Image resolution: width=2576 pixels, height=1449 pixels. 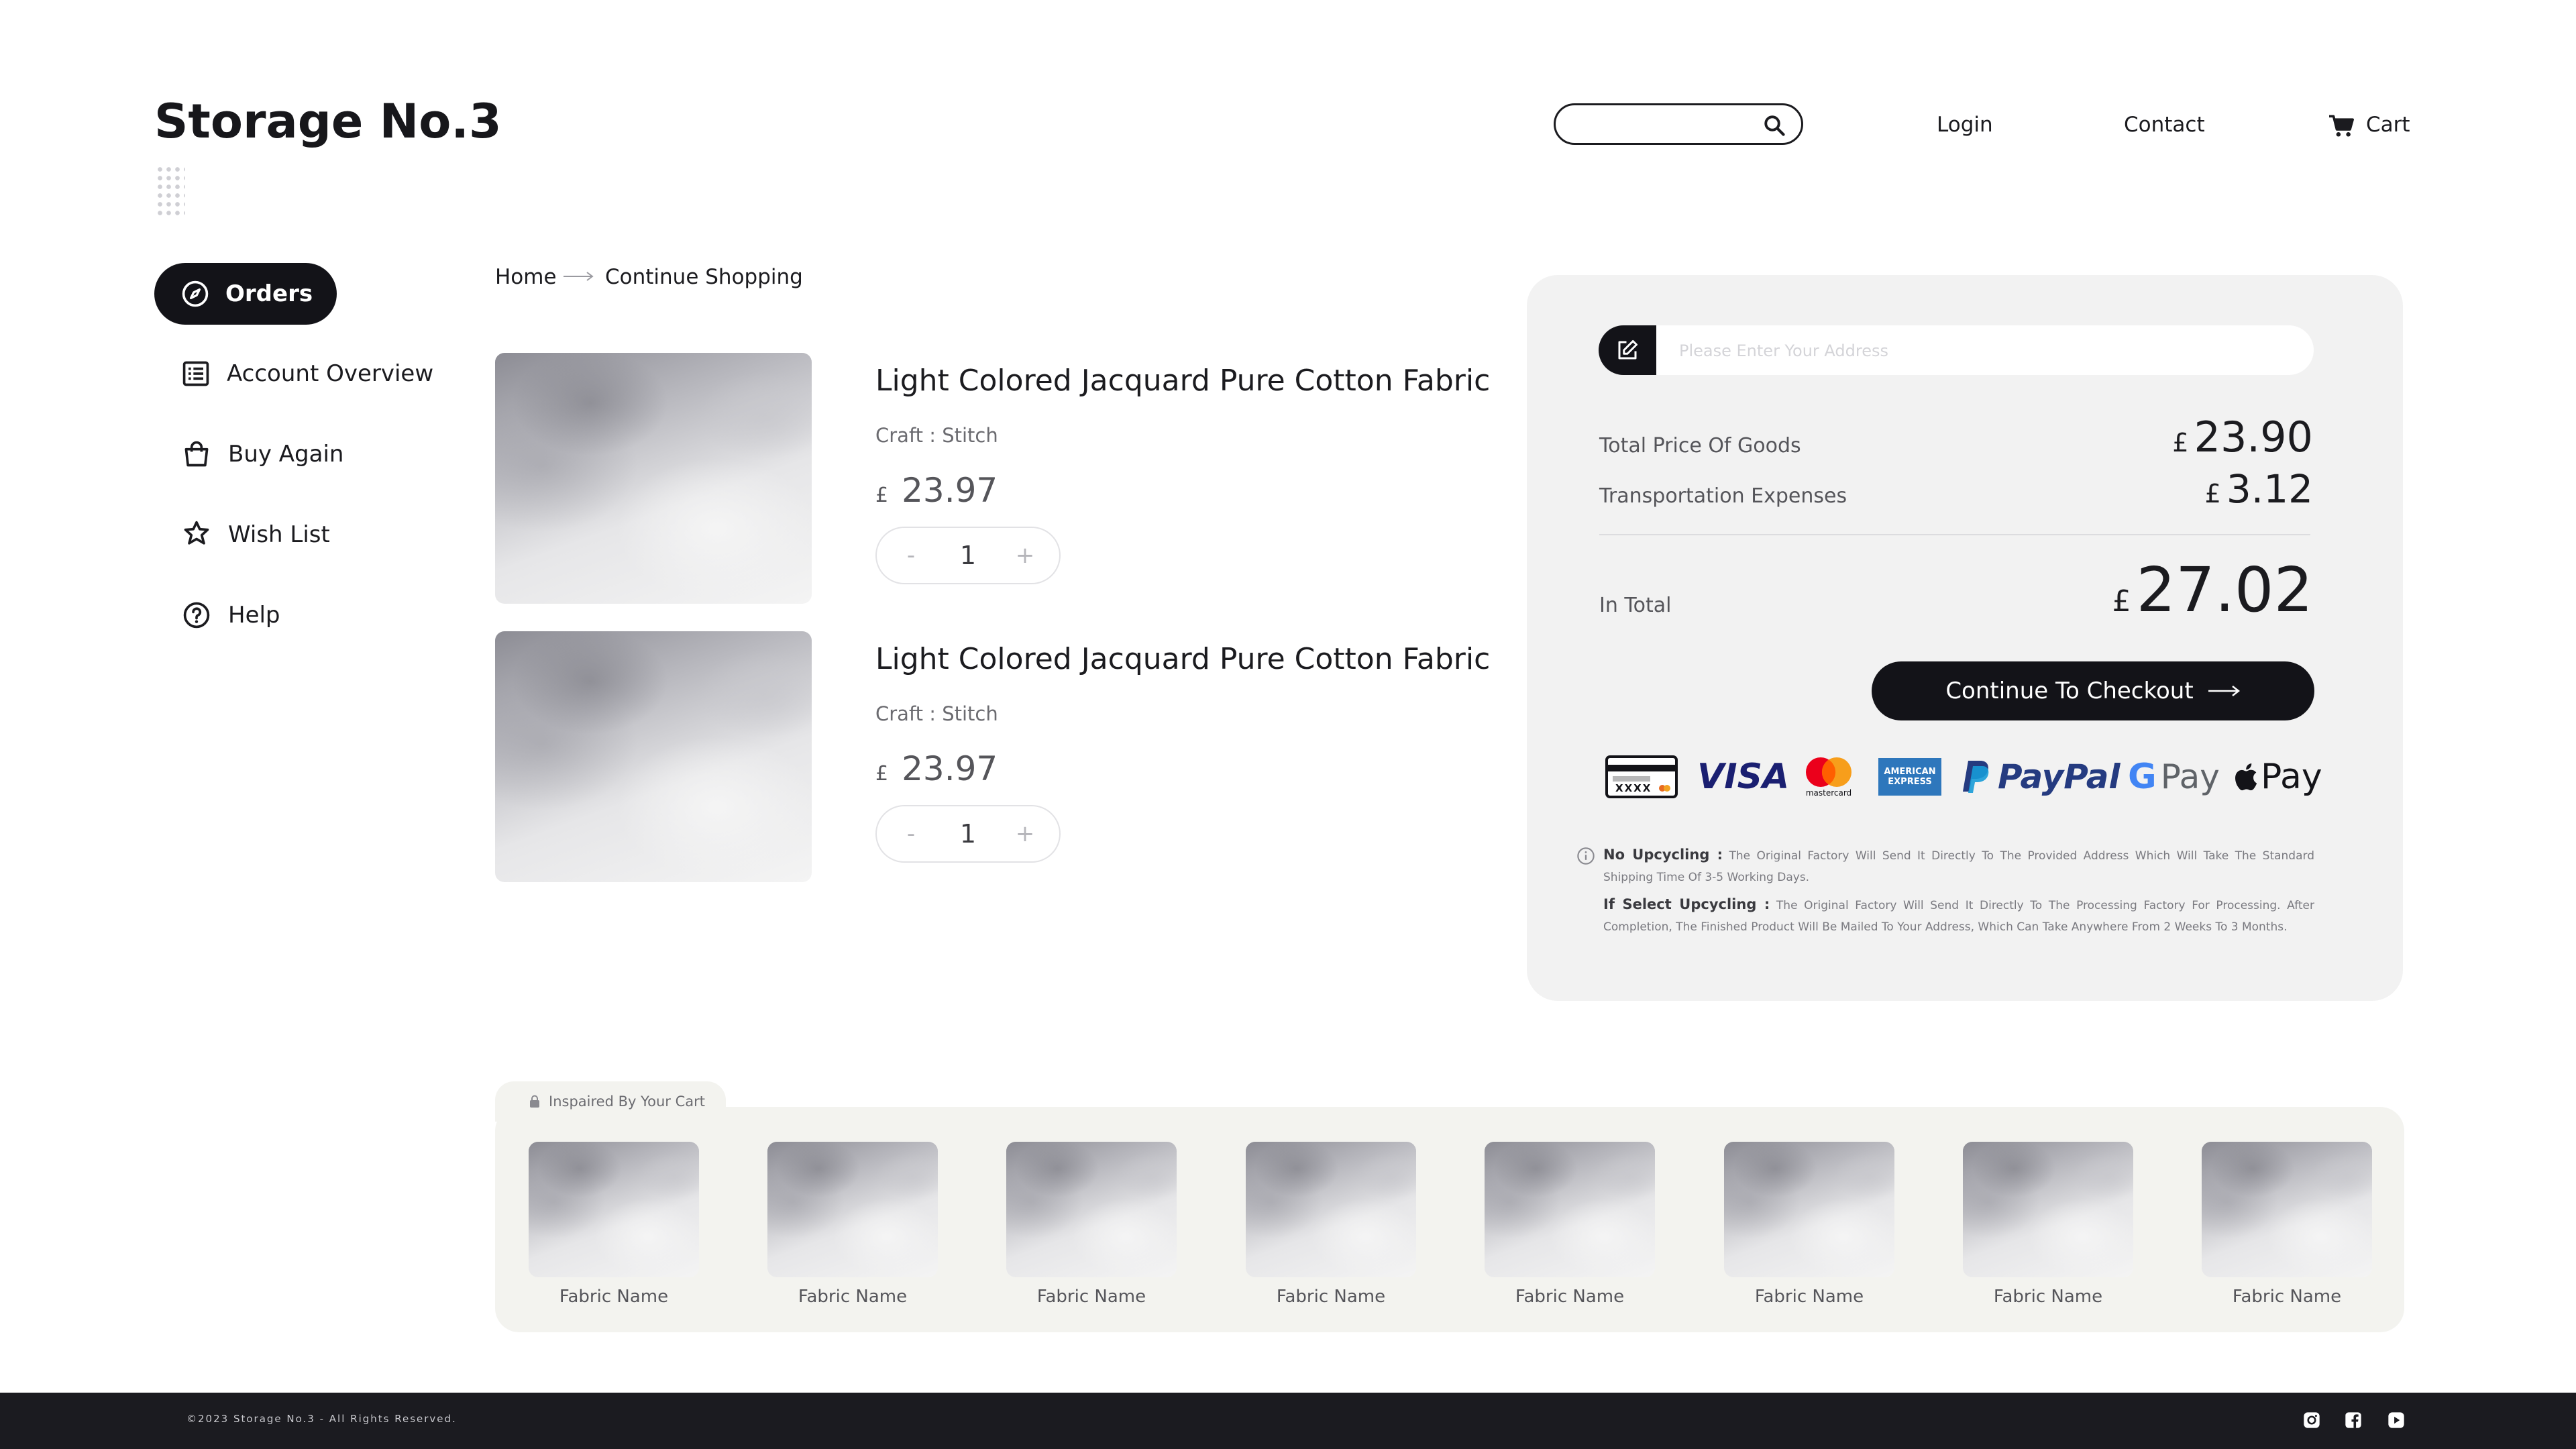 What do you see at coordinates (1828, 793) in the screenshot?
I see `mastercard-text: mastercard` at bounding box center [1828, 793].